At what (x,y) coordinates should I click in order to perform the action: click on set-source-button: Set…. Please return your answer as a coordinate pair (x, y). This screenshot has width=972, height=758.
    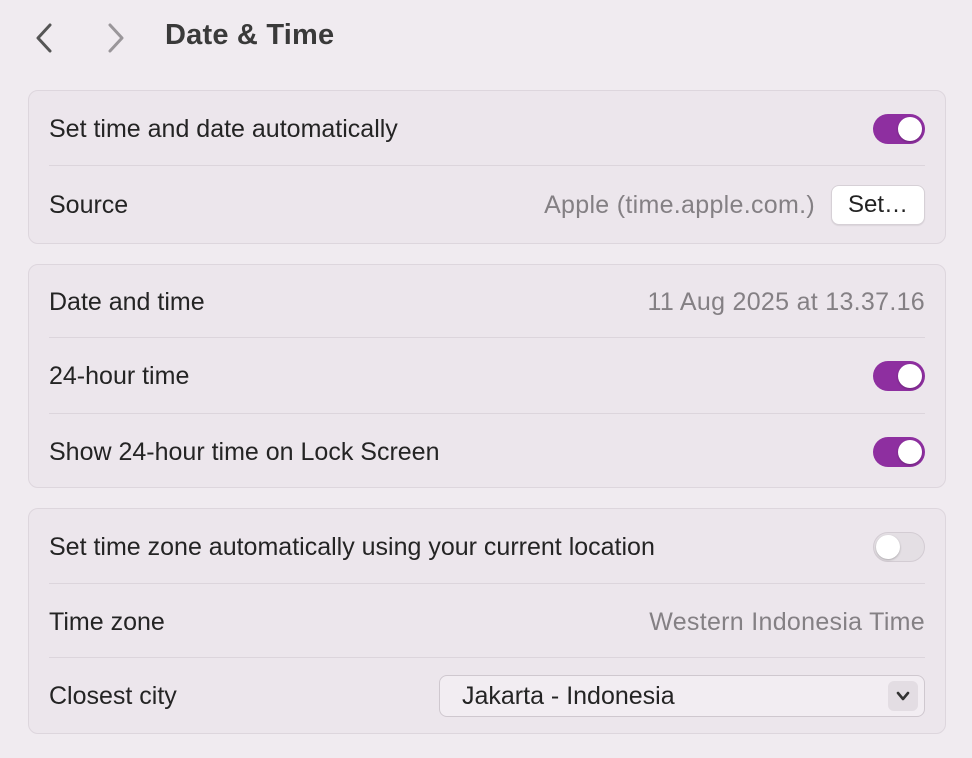
    Looking at the image, I should click on (877, 205).